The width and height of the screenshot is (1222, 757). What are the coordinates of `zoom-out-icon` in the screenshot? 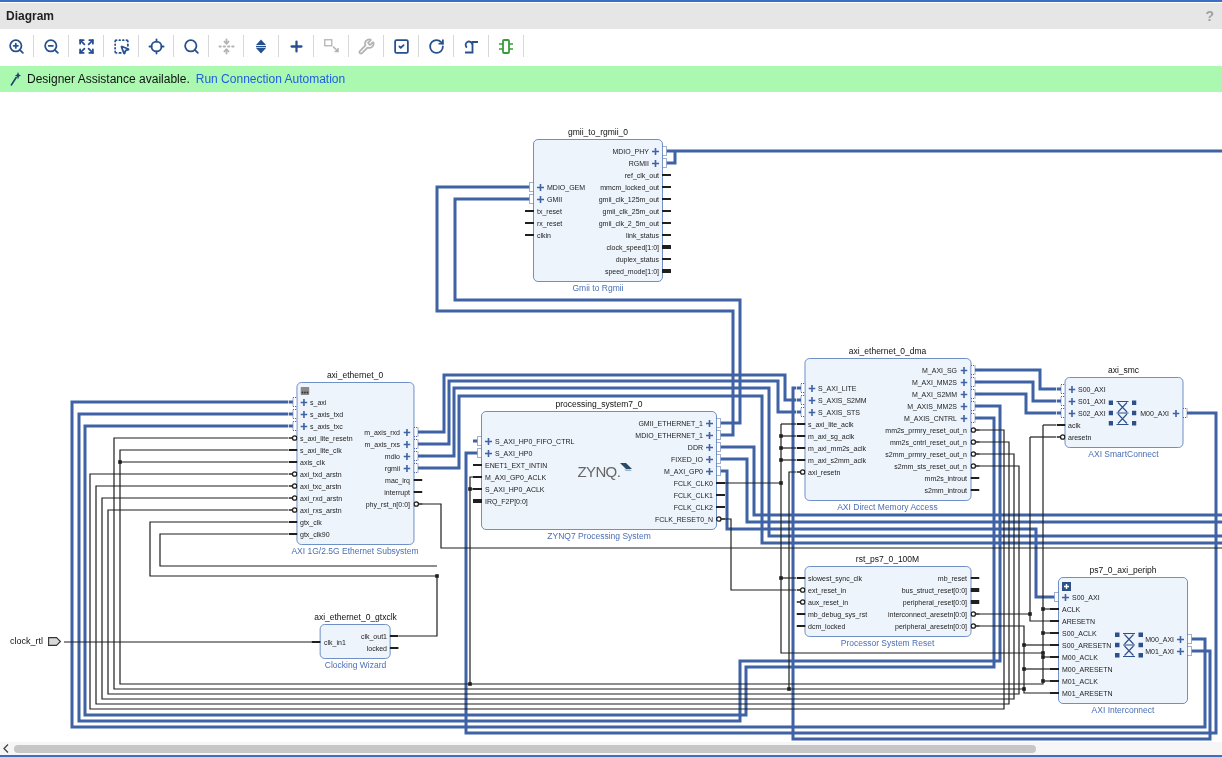 It's located at (51, 46).